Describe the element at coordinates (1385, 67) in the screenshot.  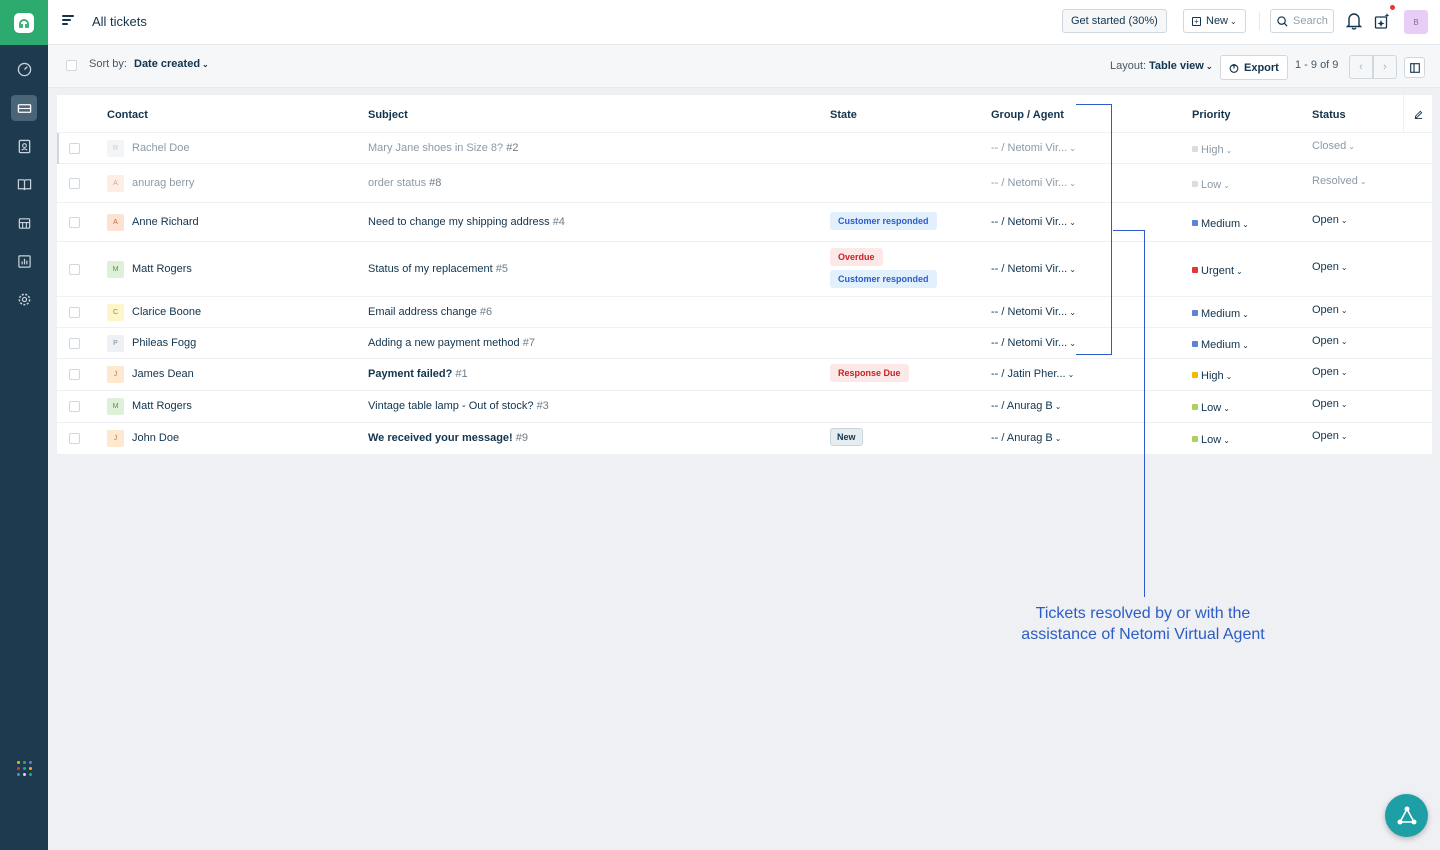
I see `next-page-button: ›` at that location.